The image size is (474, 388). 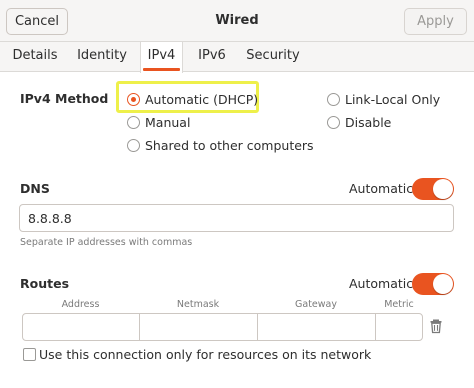 I want to click on column-header-address: Address, so click(x=80, y=304).